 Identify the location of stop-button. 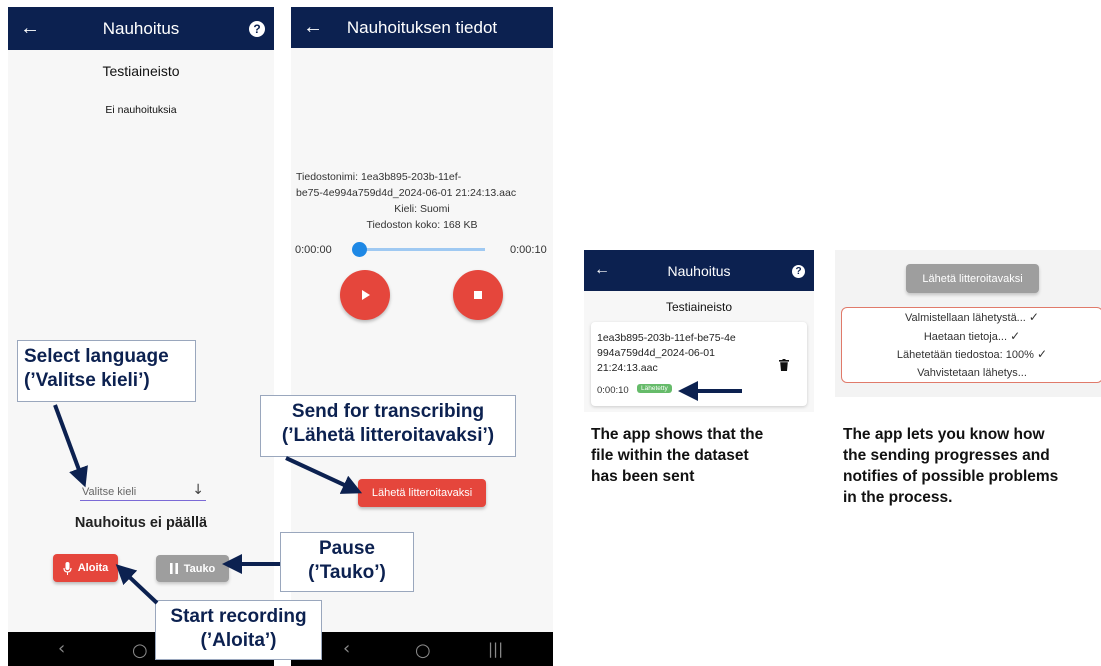
(478, 295).